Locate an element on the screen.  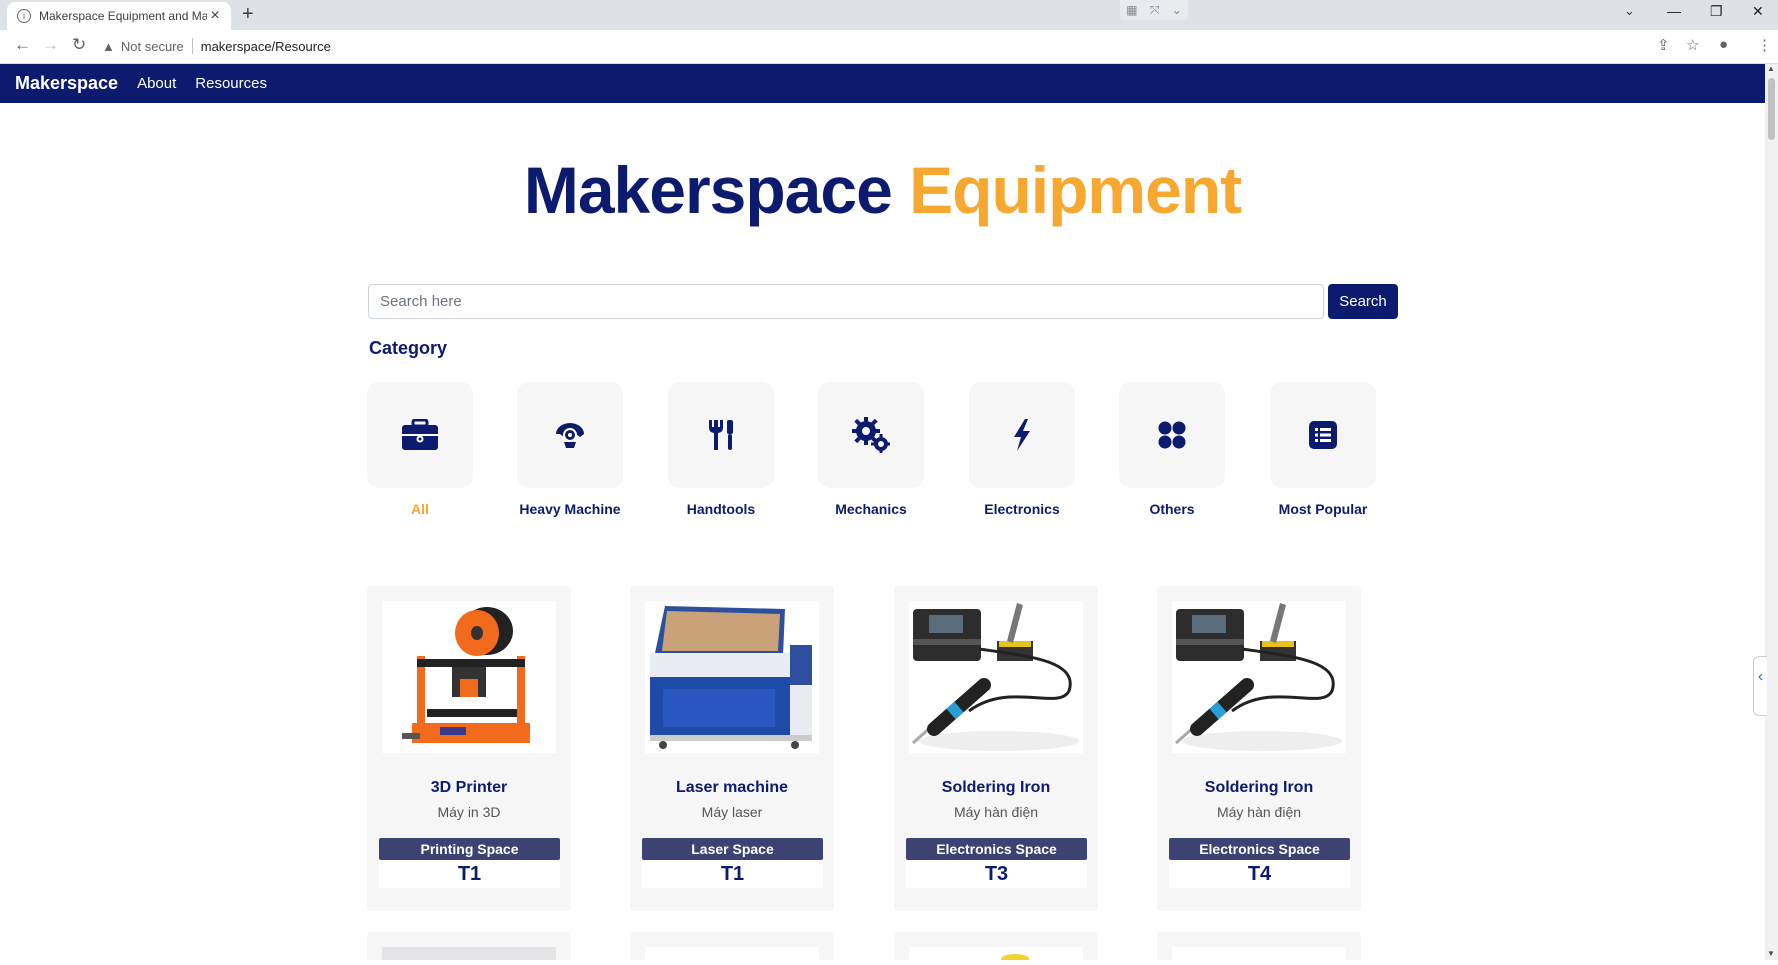
chevron-down-icon: ⌄ is located at coordinates (1177, 10).